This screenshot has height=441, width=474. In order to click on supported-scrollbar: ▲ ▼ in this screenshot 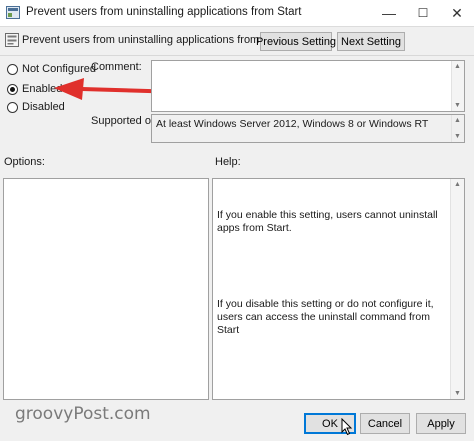, I will do `click(457, 128)`.